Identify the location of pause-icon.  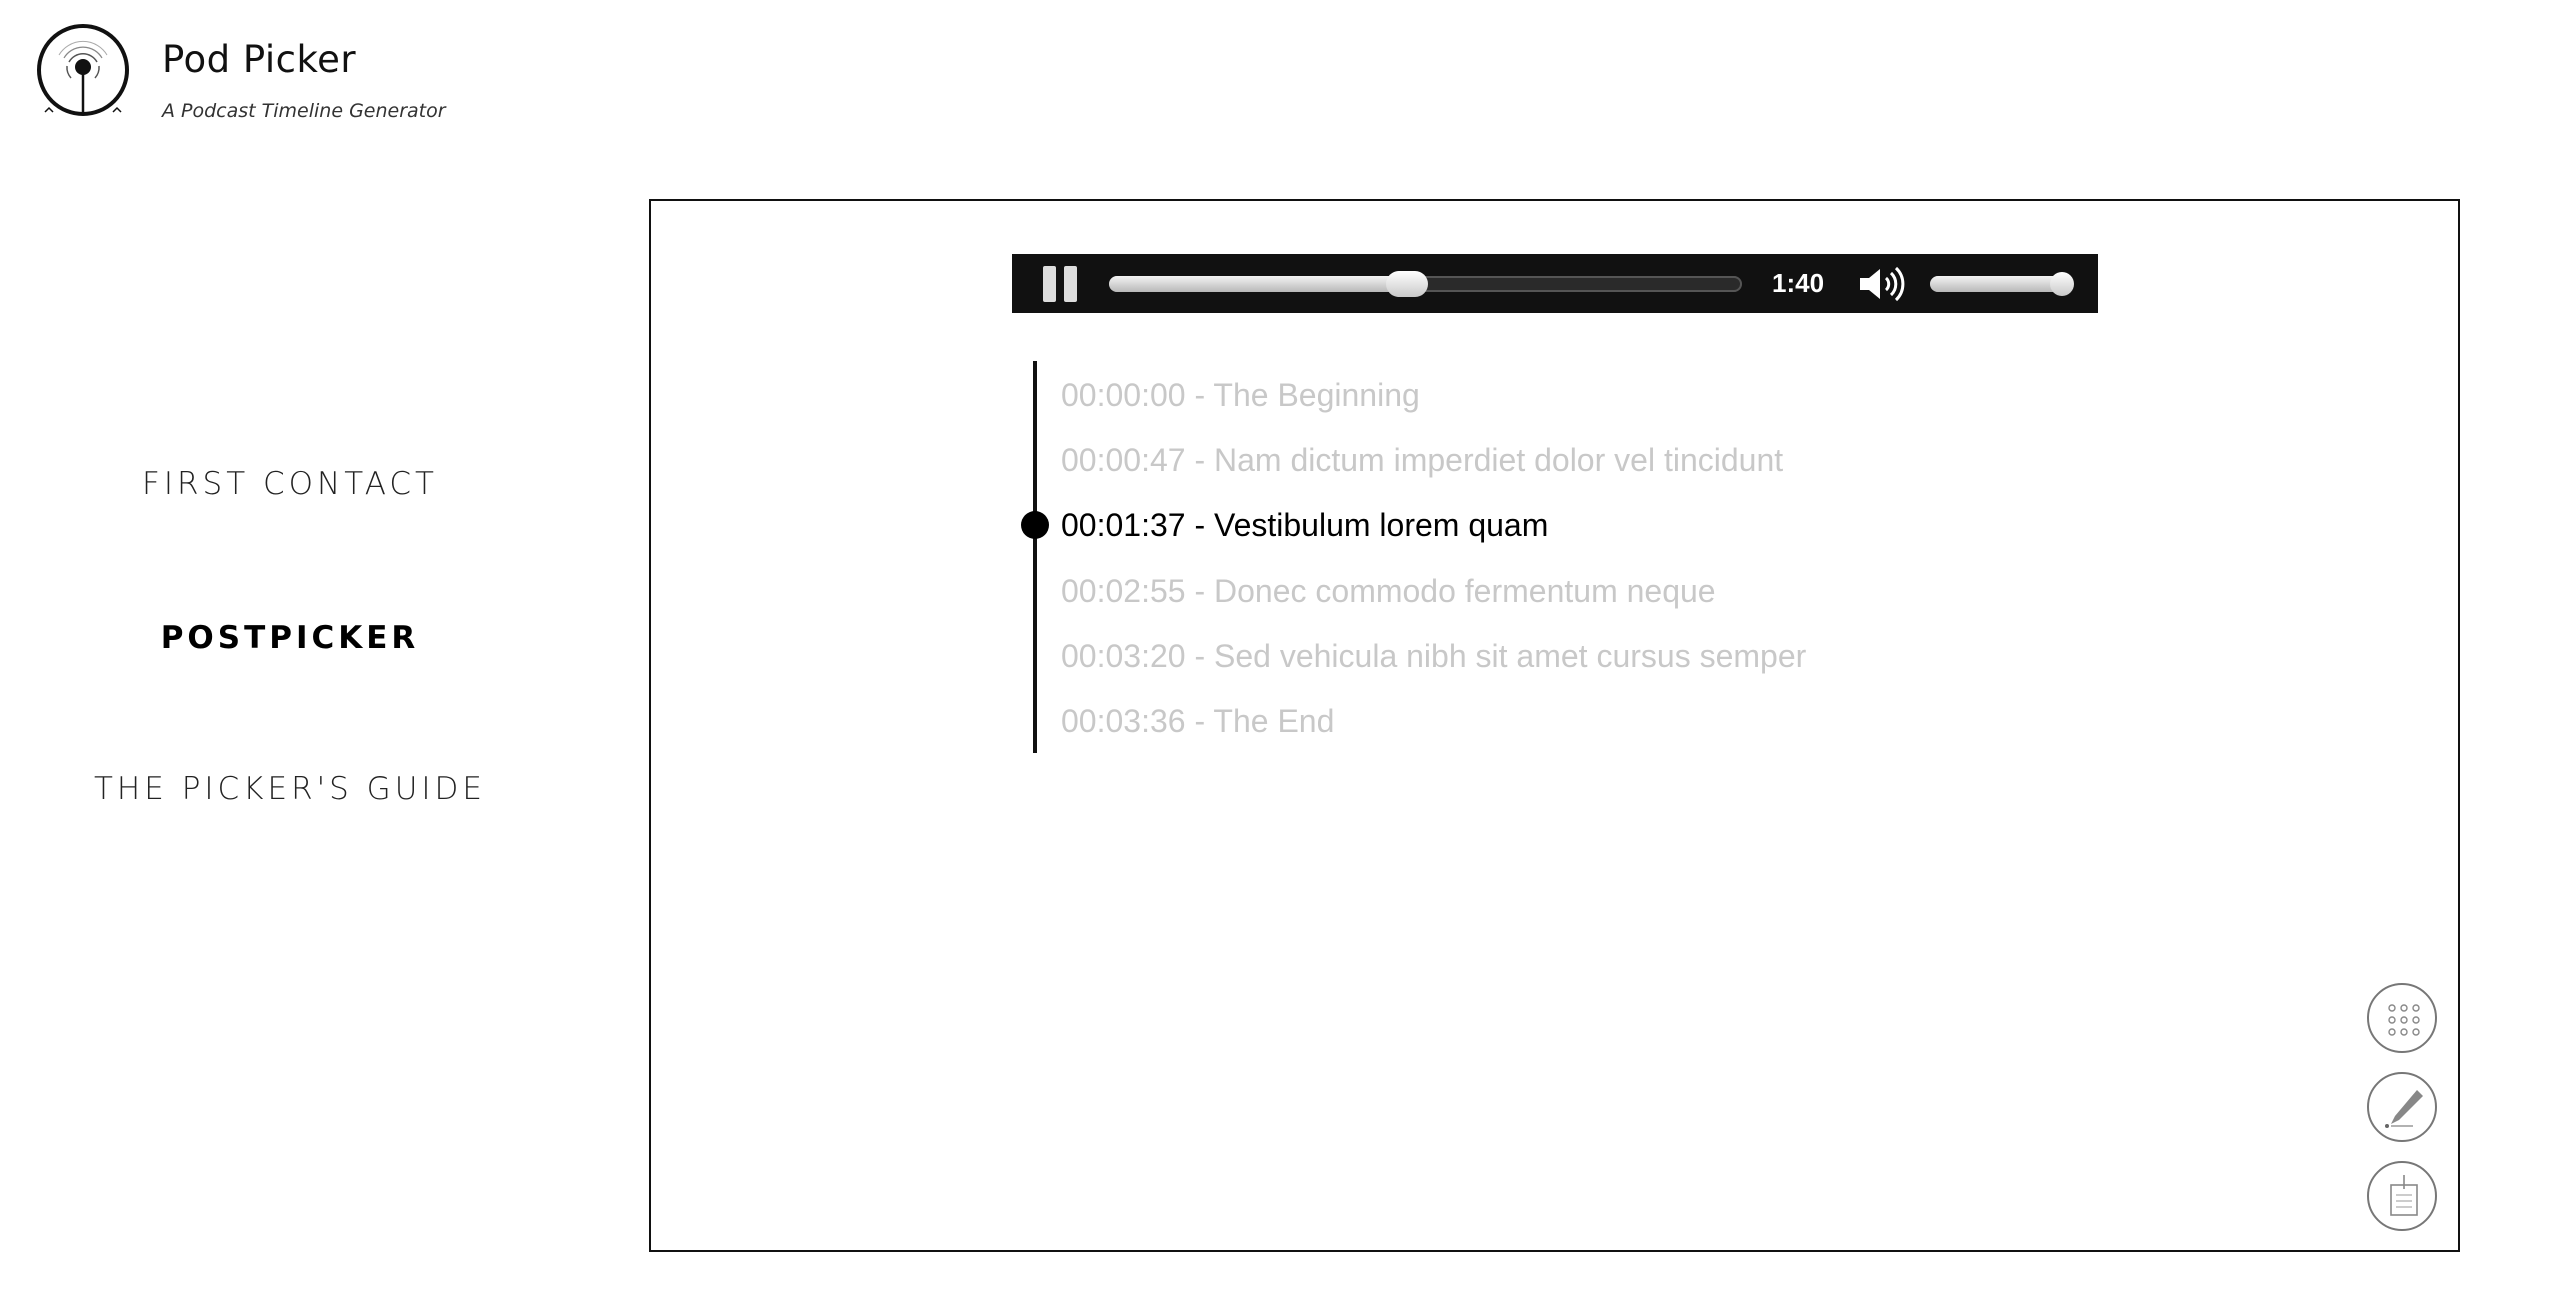
(1060, 284).